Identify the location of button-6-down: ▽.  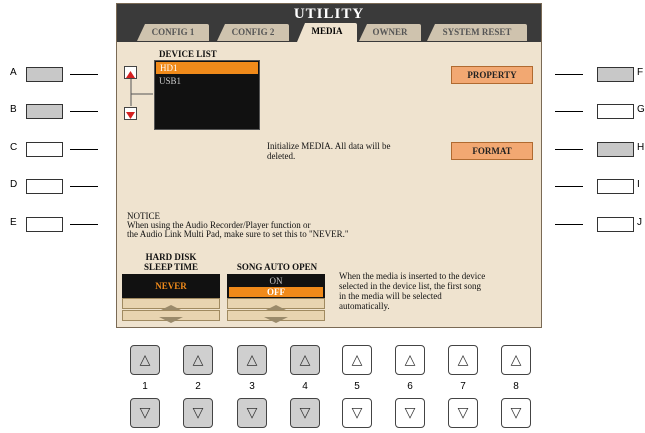
(410, 413).